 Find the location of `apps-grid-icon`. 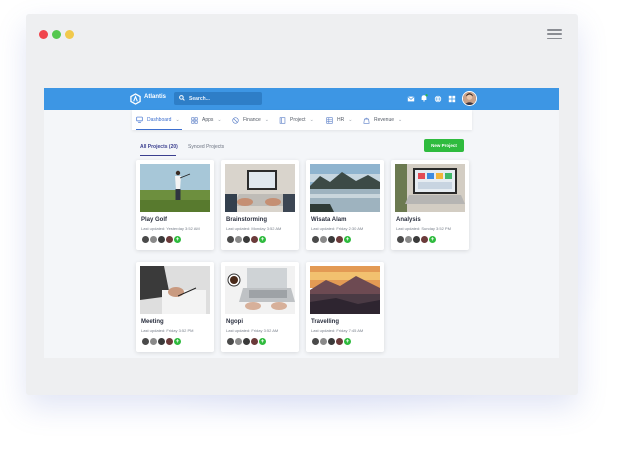

apps-grid-icon is located at coordinates (452, 99).